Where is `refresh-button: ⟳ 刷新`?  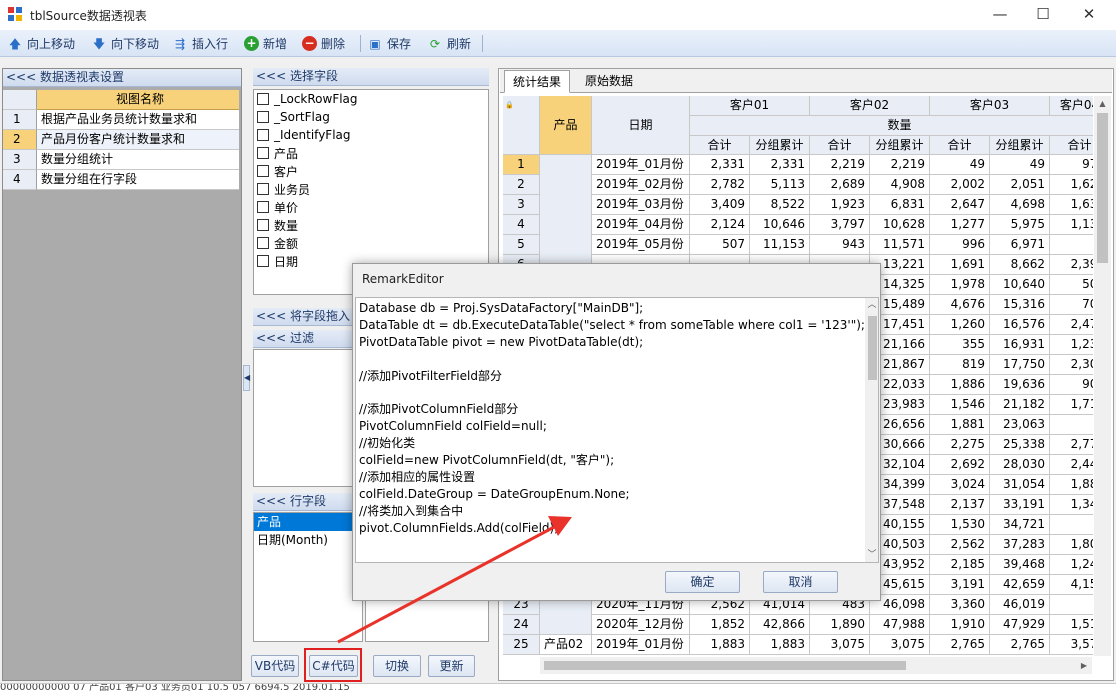 refresh-button: ⟳ 刷新 is located at coordinates (449, 43).